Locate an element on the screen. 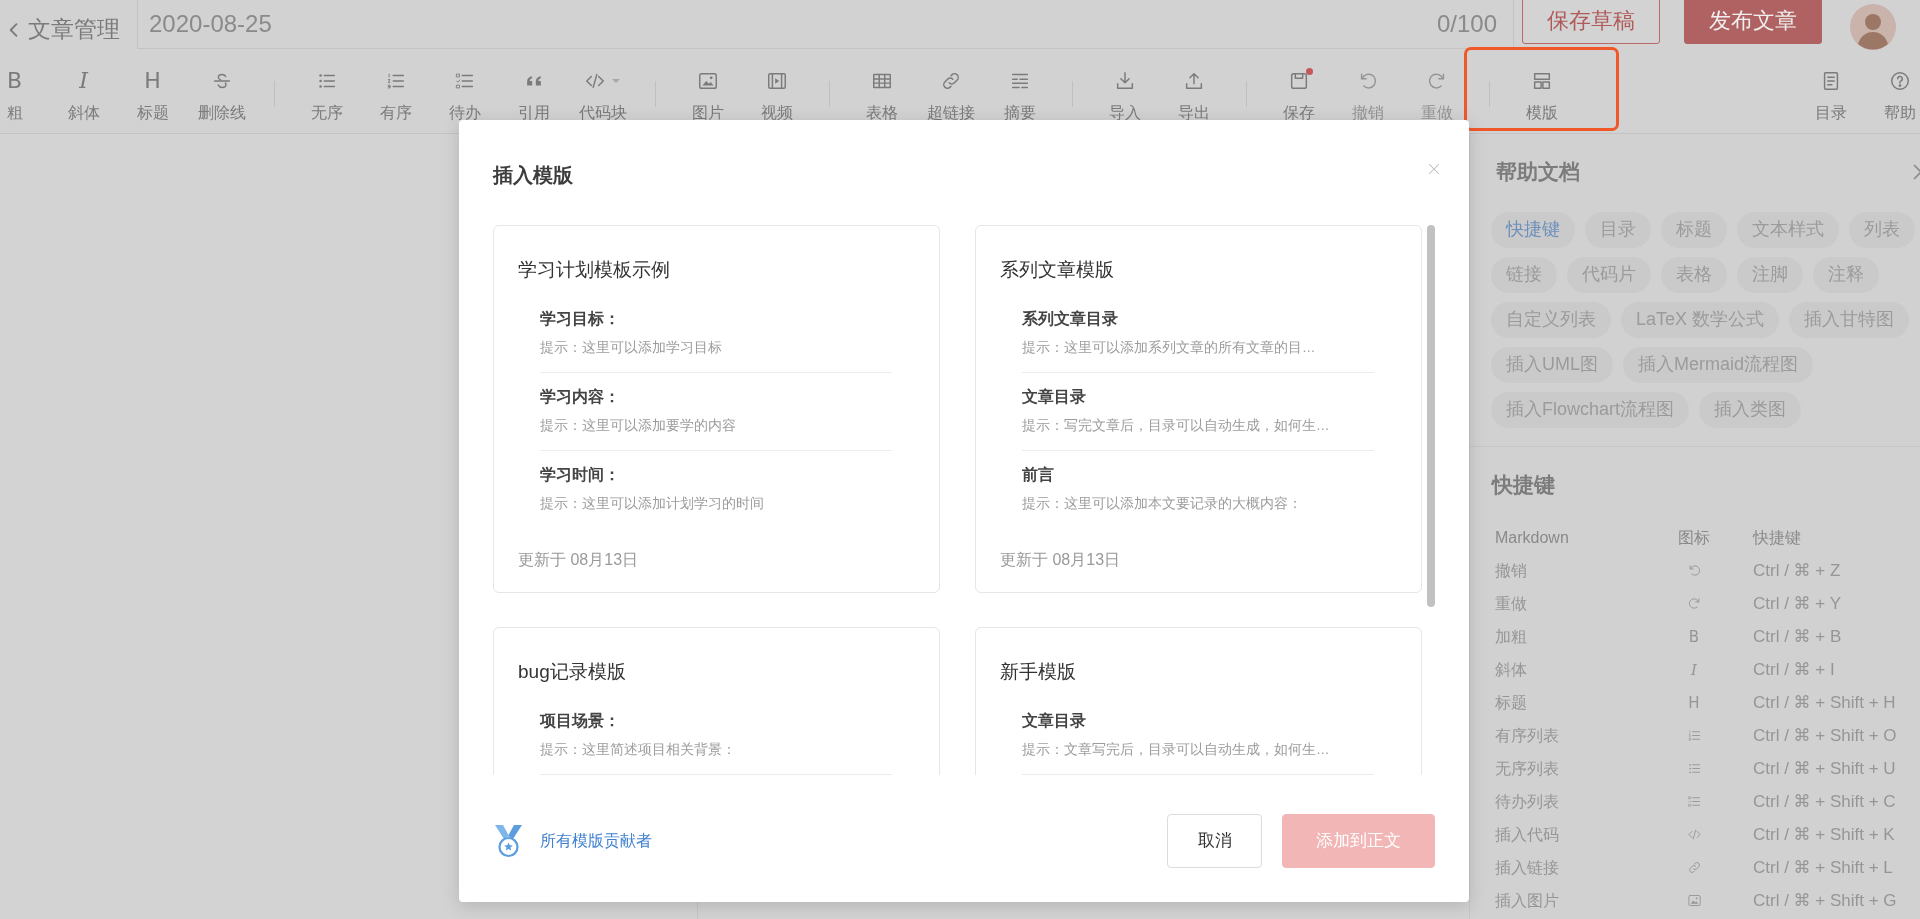 This screenshot has height=919, width=1920. table-cell-text: Ctrl / ⌘ + Shift + C is located at coordinates (1825, 801).